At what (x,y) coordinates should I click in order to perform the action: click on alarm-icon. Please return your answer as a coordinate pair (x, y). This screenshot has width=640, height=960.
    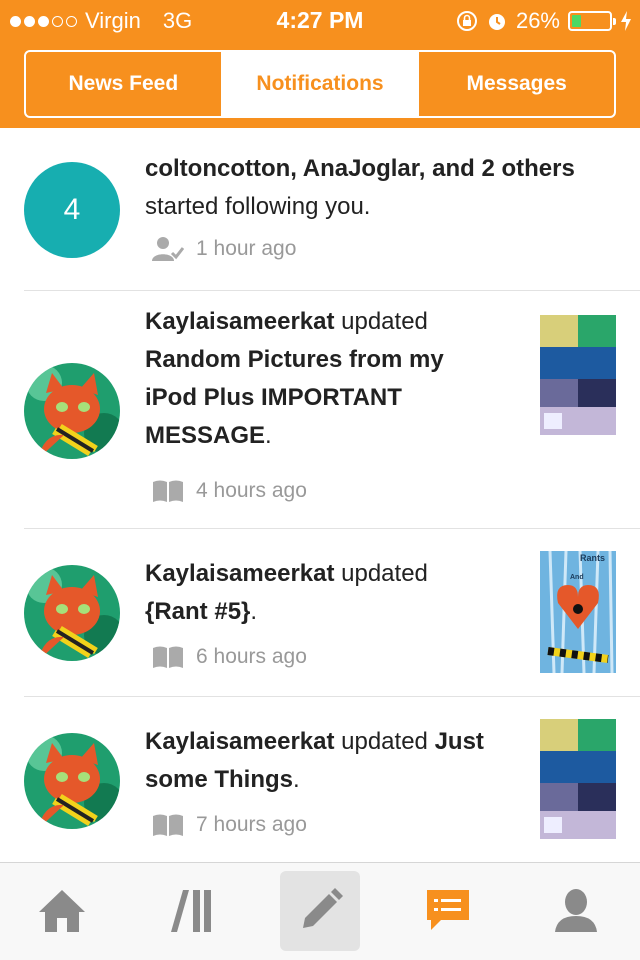
    Looking at the image, I should click on (496, 22).